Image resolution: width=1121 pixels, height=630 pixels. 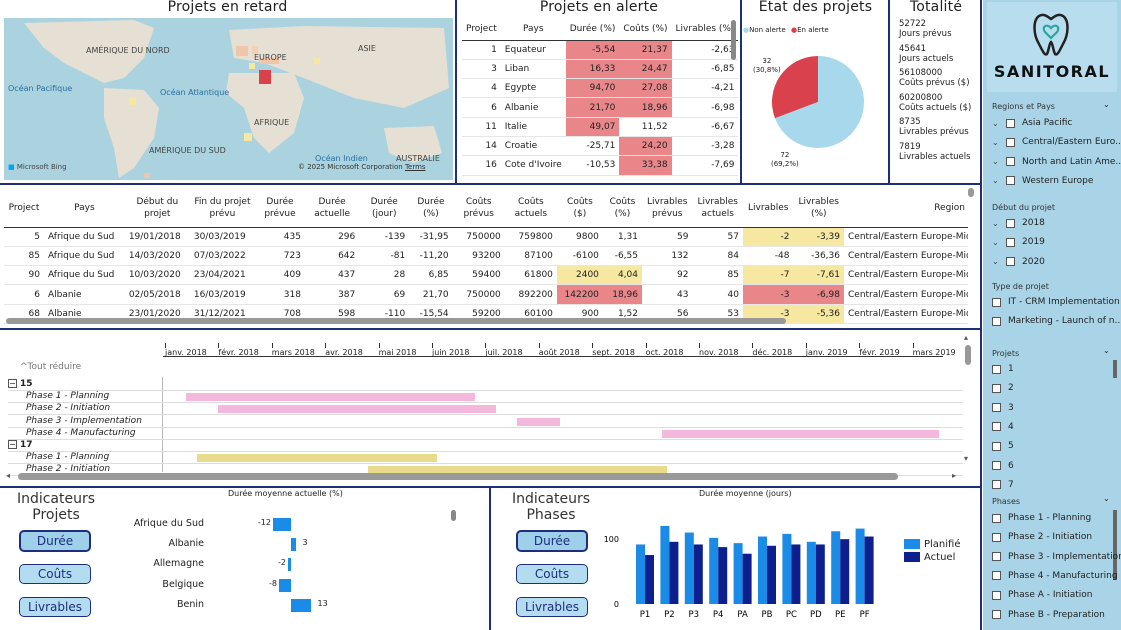 I want to click on gantt-scroll-right: ▸, so click(x=954, y=475).